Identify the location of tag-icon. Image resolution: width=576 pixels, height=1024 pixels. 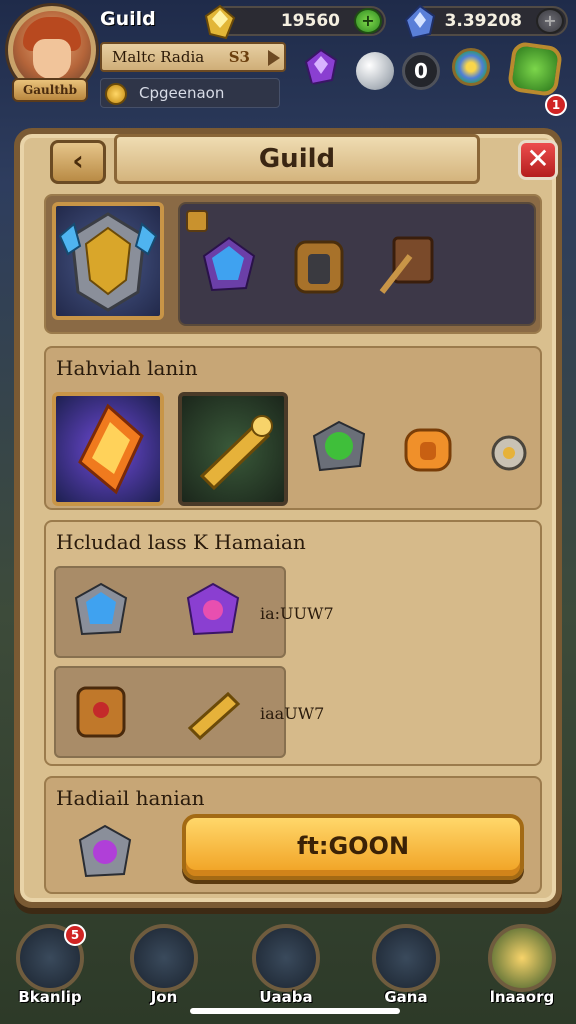
(197, 221).